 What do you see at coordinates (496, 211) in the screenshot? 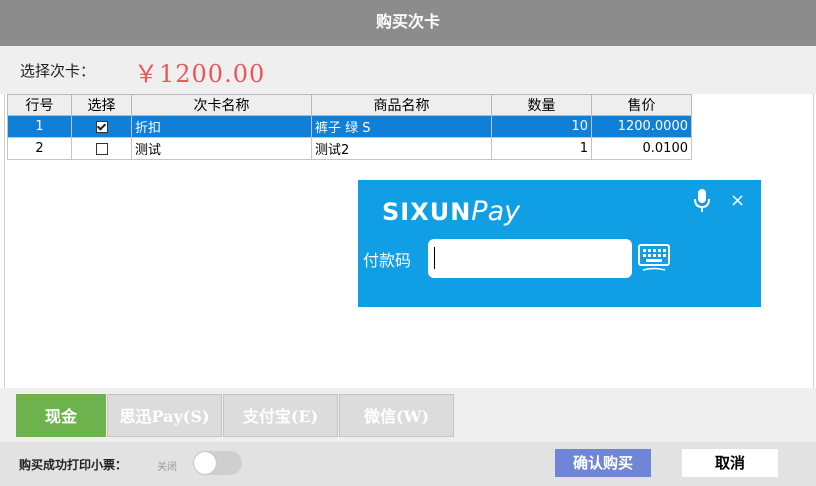
I see `logo-suffix: Pay` at bounding box center [496, 211].